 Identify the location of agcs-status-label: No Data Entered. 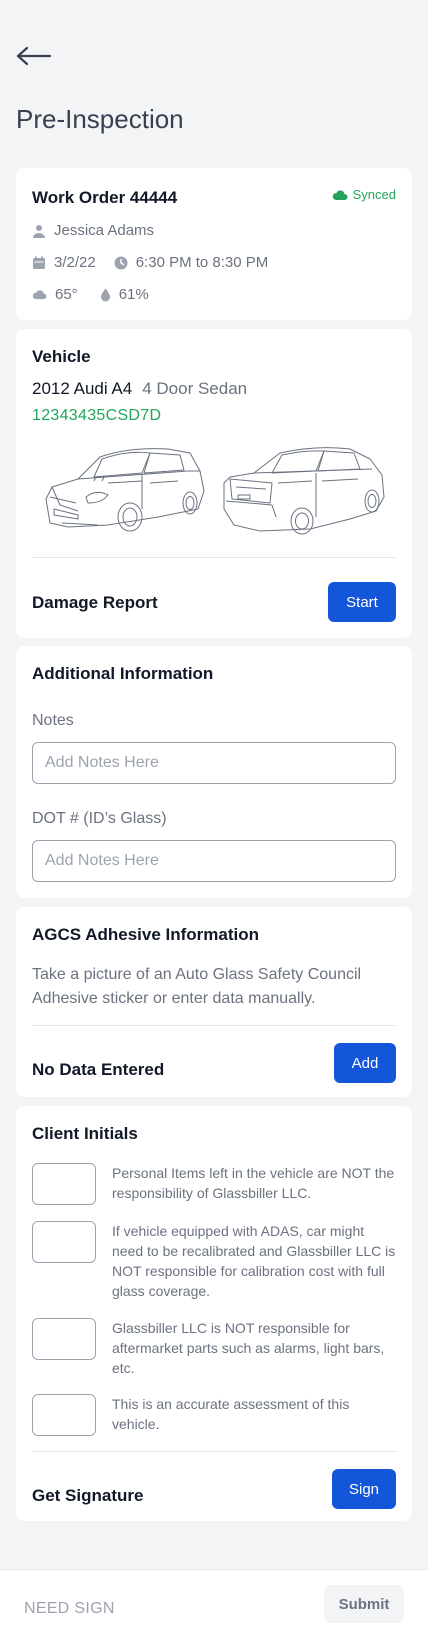
(98, 1069).